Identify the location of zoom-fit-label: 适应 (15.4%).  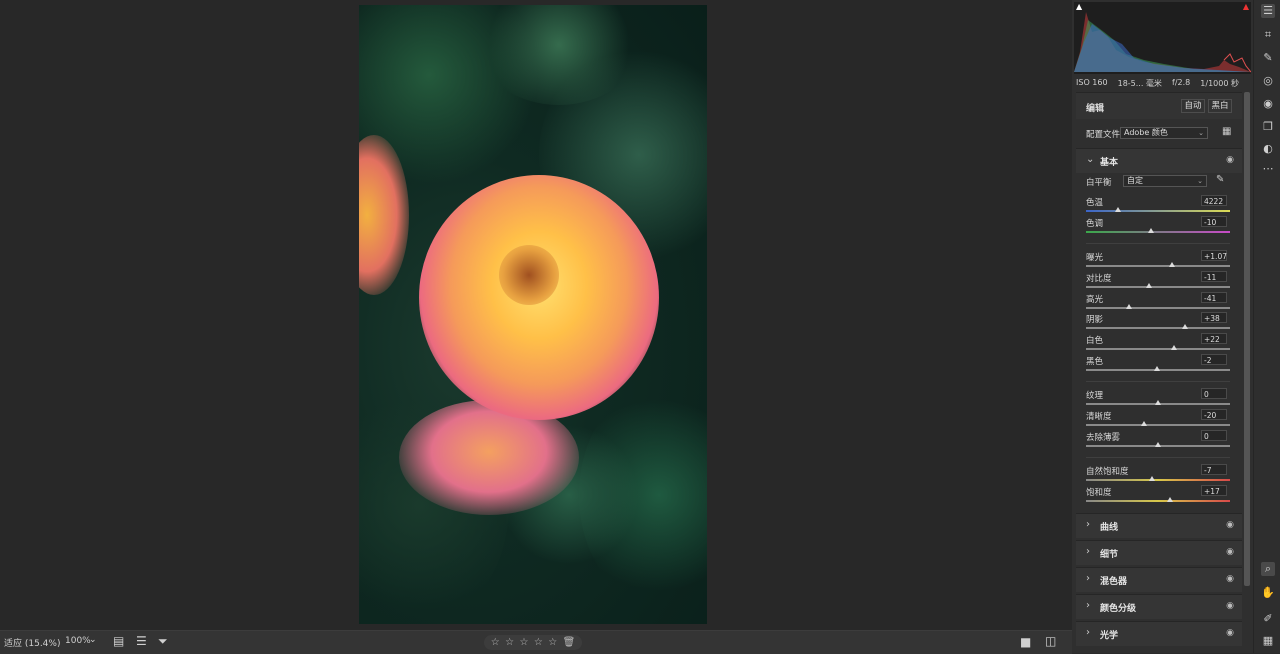
(32, 642).